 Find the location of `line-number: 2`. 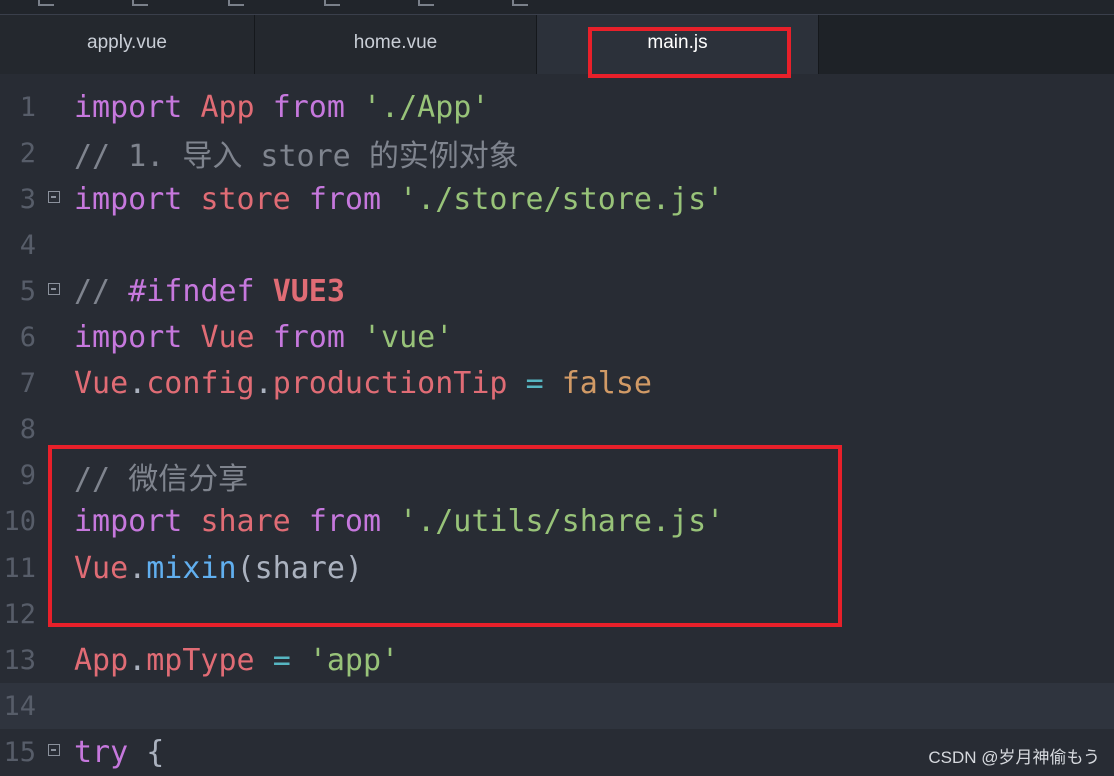

line-number: 2 is located at coordinates (27, 153).